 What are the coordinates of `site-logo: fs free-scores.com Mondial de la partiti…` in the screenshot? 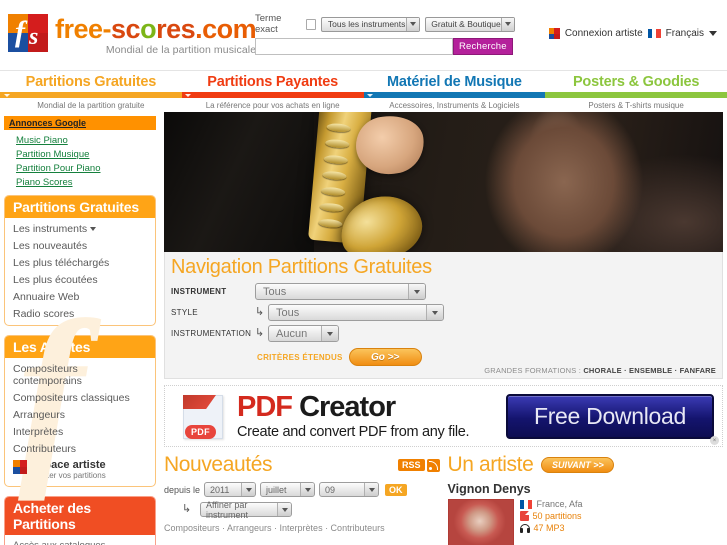 It's located at (132, 35).